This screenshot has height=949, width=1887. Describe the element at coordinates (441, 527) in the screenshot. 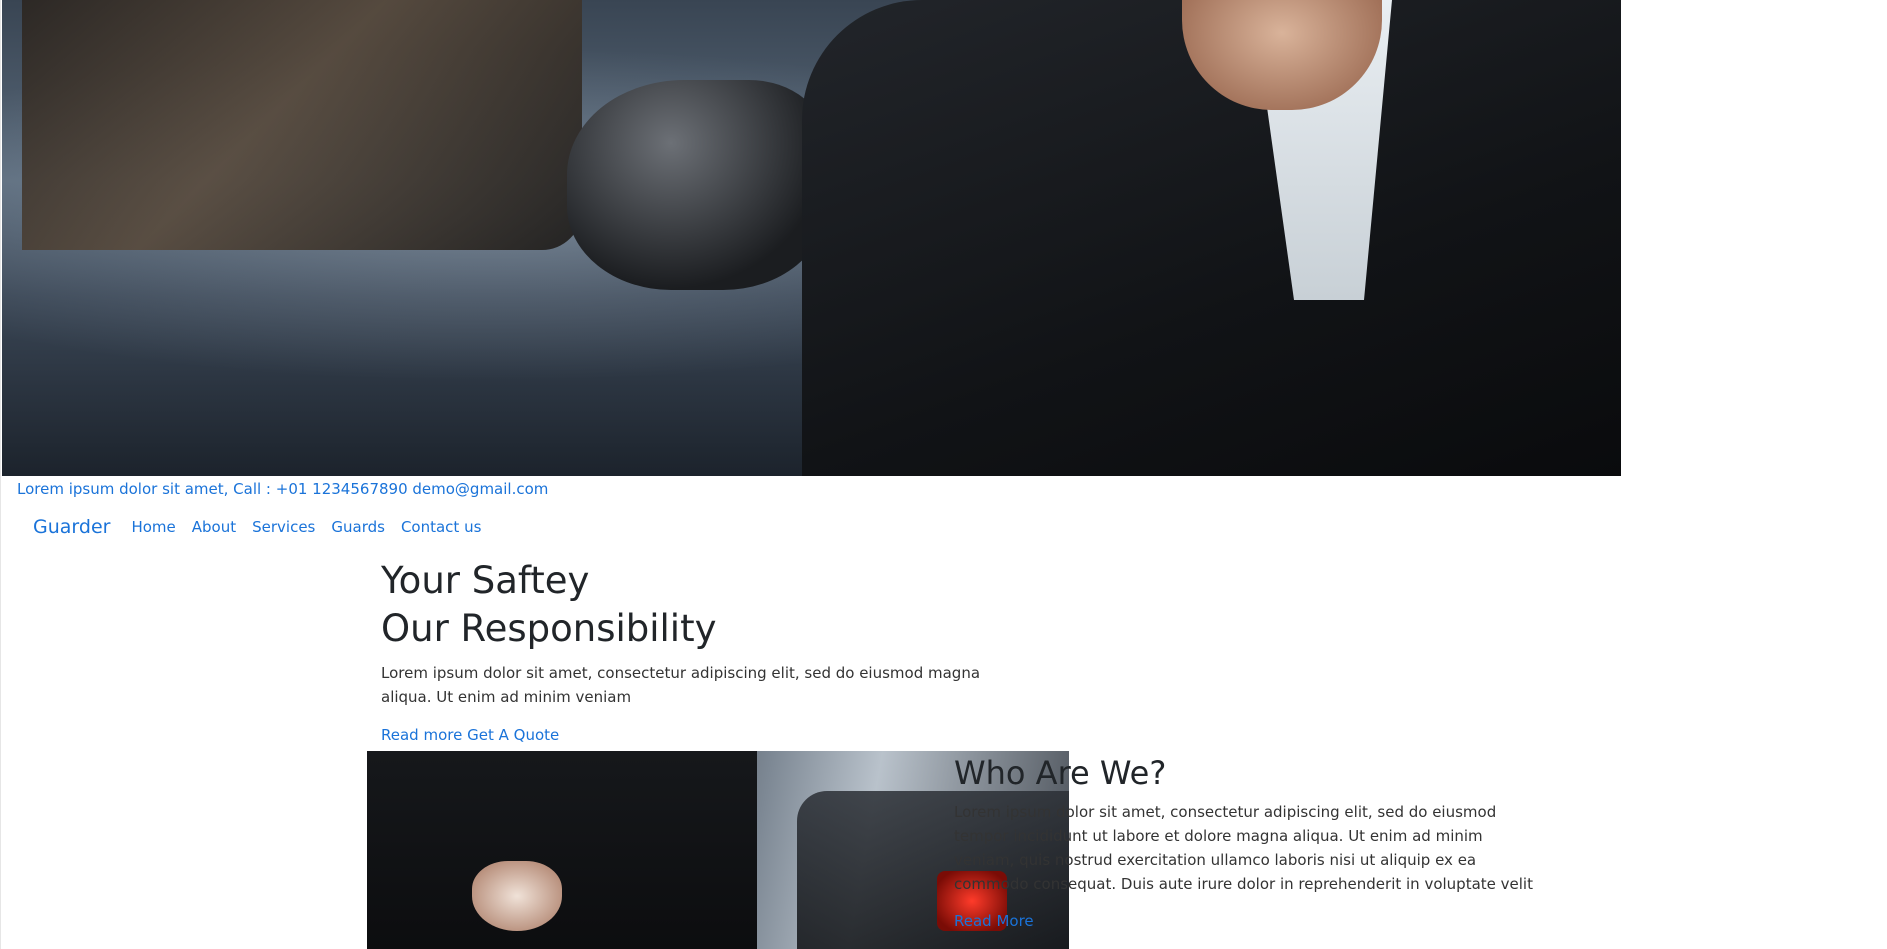

I see `nav-contact-link: Contact us` at that location.